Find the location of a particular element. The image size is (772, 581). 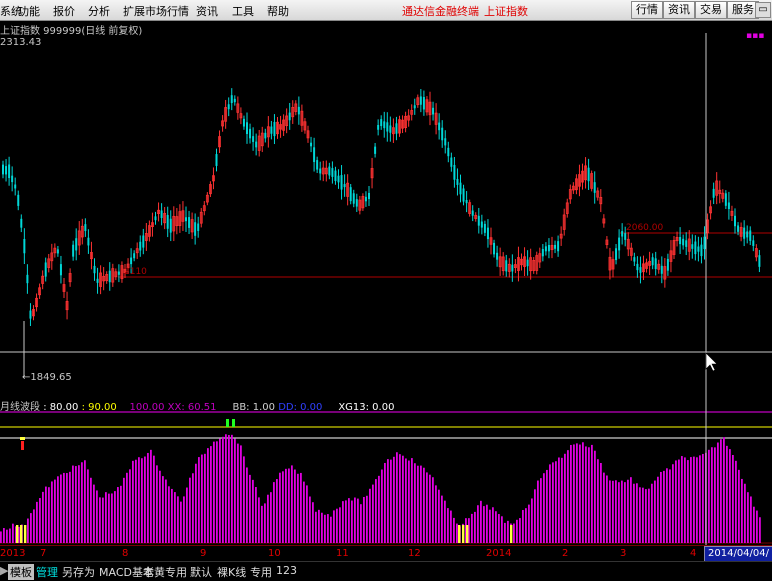

menu-function: 功能 is located at coordinates (29, 11).